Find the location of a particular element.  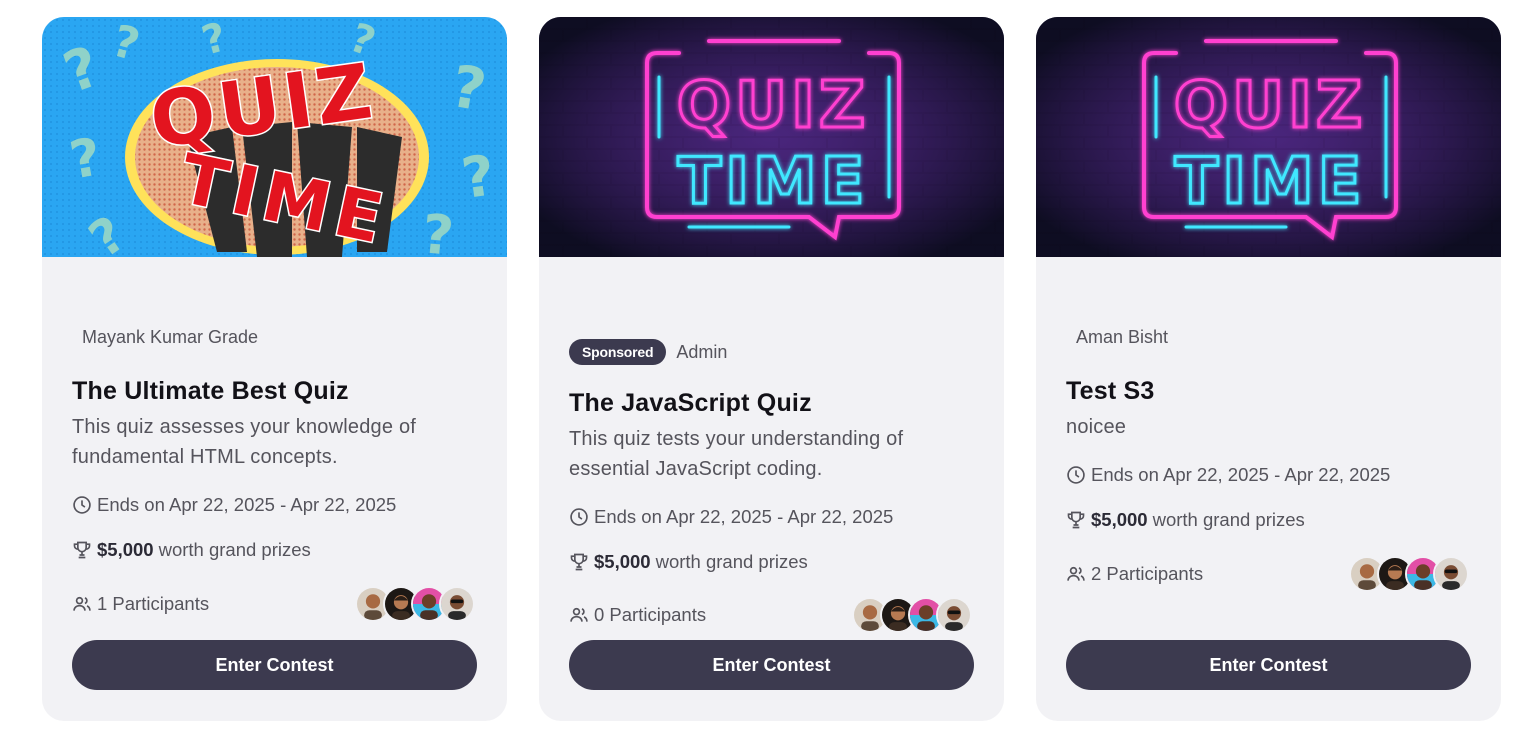

participants-count: 0 Participants is located at coordinates (637, 615).